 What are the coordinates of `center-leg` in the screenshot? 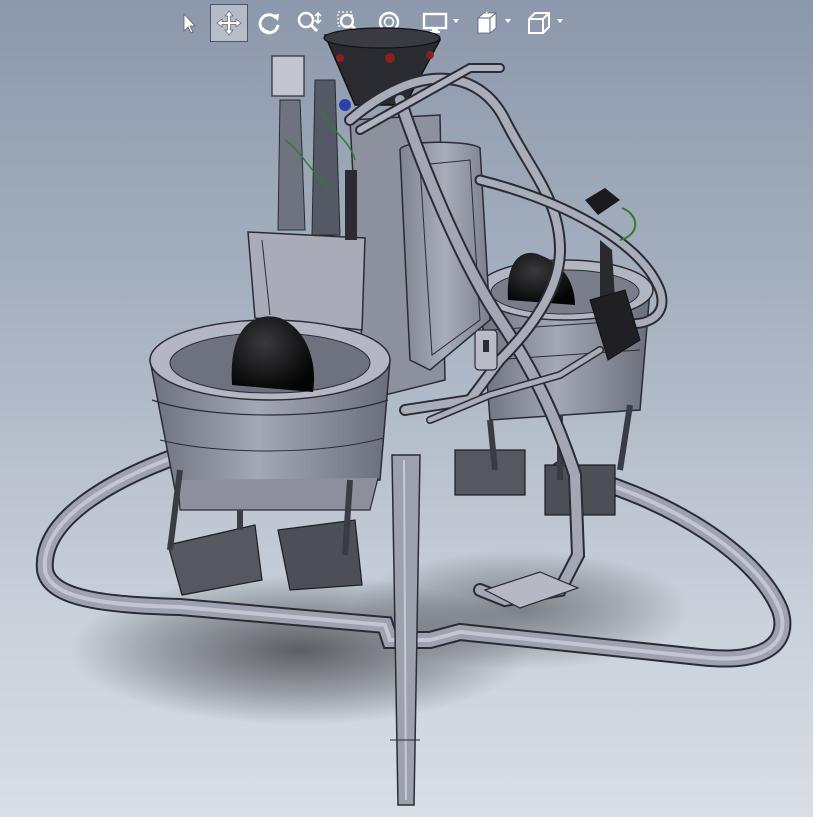 It's located at (405, 630).